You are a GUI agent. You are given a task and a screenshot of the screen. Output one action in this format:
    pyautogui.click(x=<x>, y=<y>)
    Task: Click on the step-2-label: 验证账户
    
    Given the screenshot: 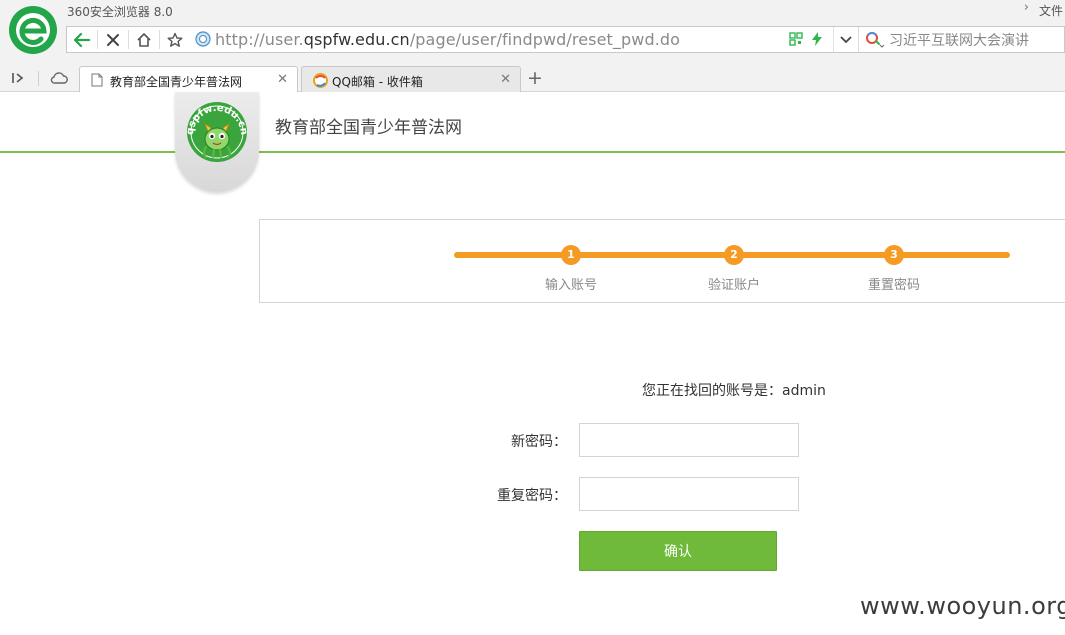 What is the action you would take?
    pyautogui.click(x=733, y=285)
    